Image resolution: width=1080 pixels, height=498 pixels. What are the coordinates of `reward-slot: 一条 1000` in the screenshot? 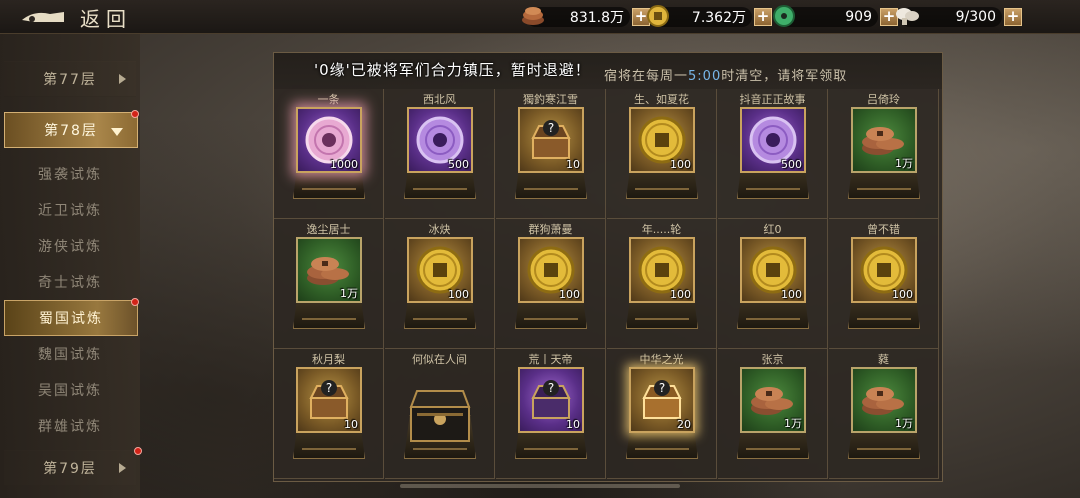 It's located at (329, 154).